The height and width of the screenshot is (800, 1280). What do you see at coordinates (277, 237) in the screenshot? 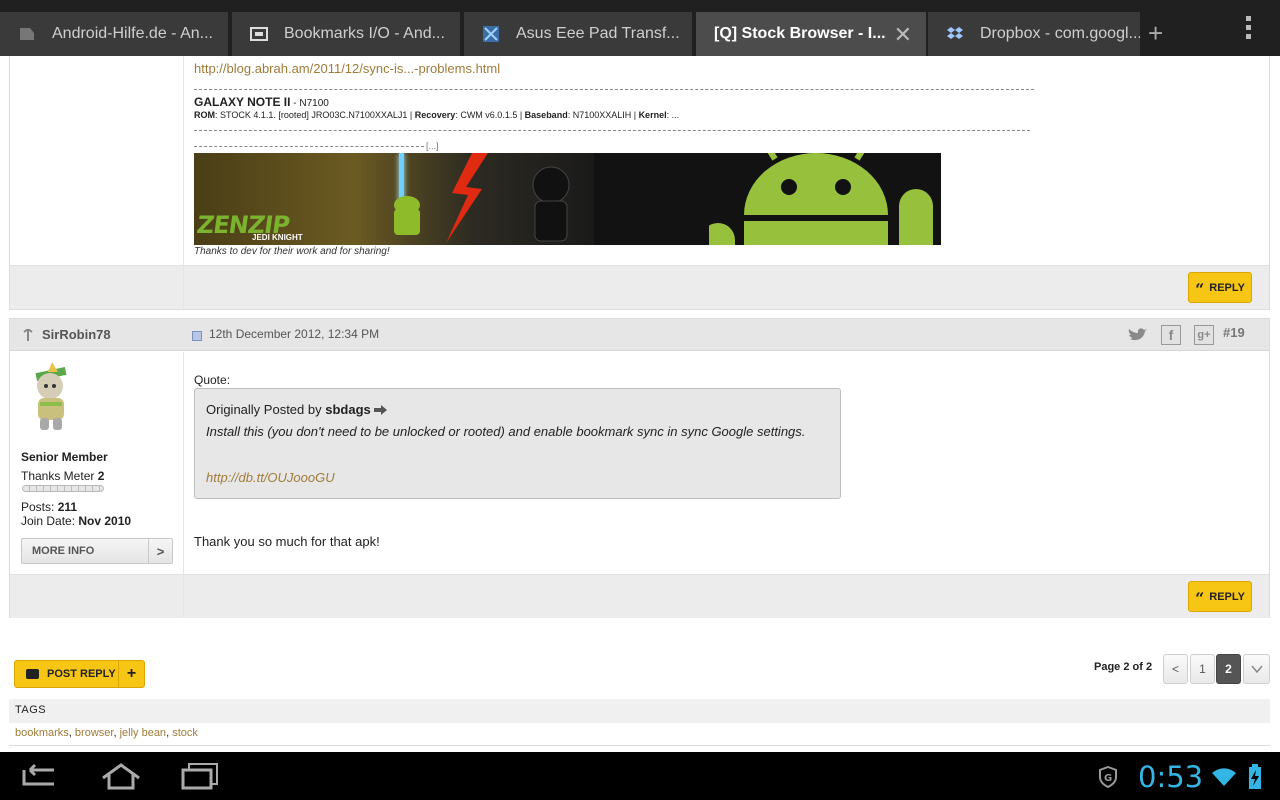
I see `banner-subtext: JEDI KNIGHT` at bounding box center [277, 237].